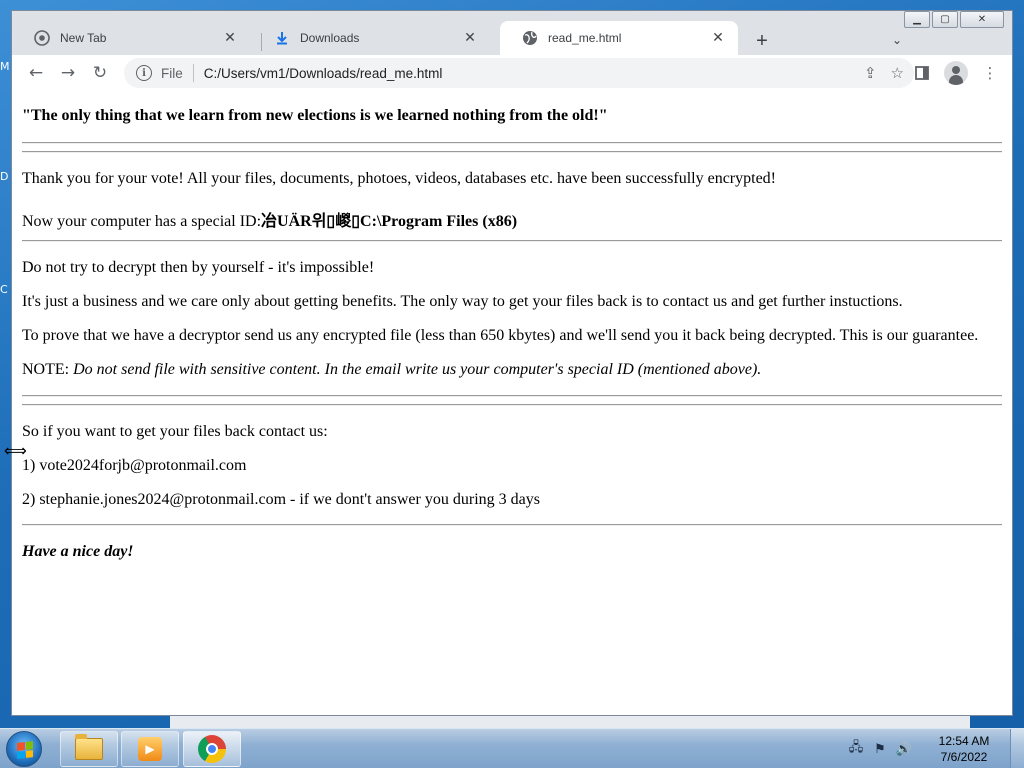 This screenshot has height=768, width=1024. Describe the element at coordinates (68, 73) in the screenshot. I see `forward-arrow-icon: →` at that location.